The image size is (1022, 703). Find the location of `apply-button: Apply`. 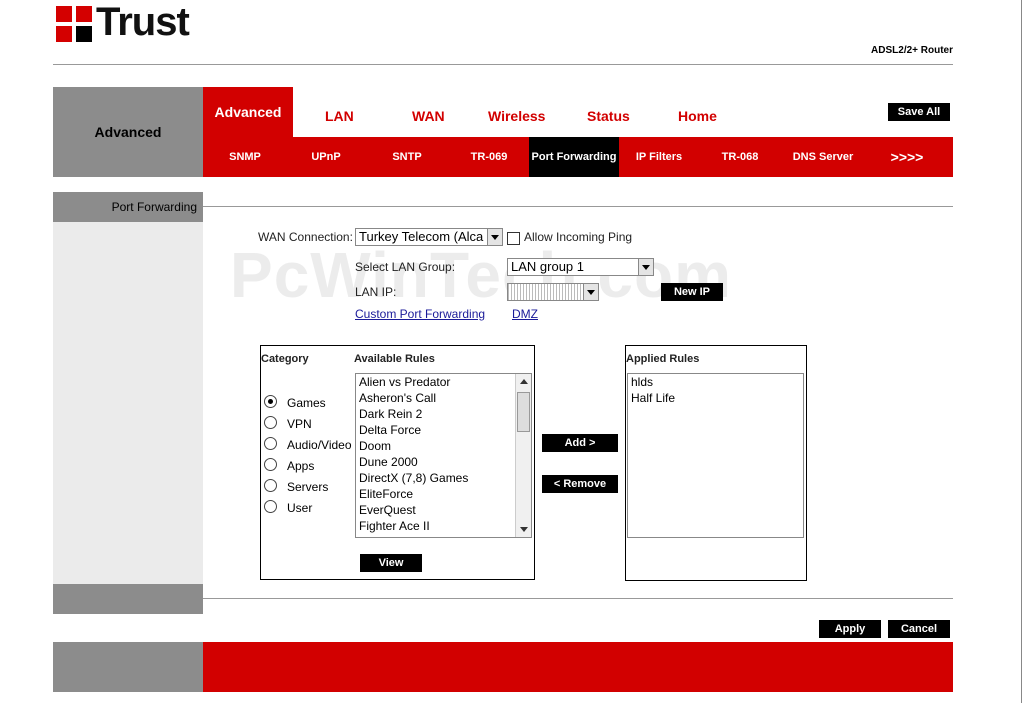

apply-button: Apply is located at coordinates (850, 629).